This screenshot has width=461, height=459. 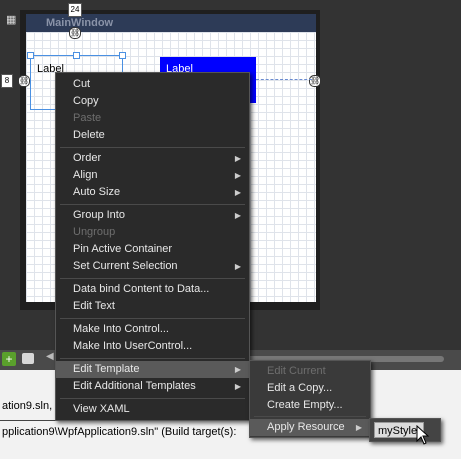 I want to click on grid-toggle-icon: ▦, so click(x=12, y=20).